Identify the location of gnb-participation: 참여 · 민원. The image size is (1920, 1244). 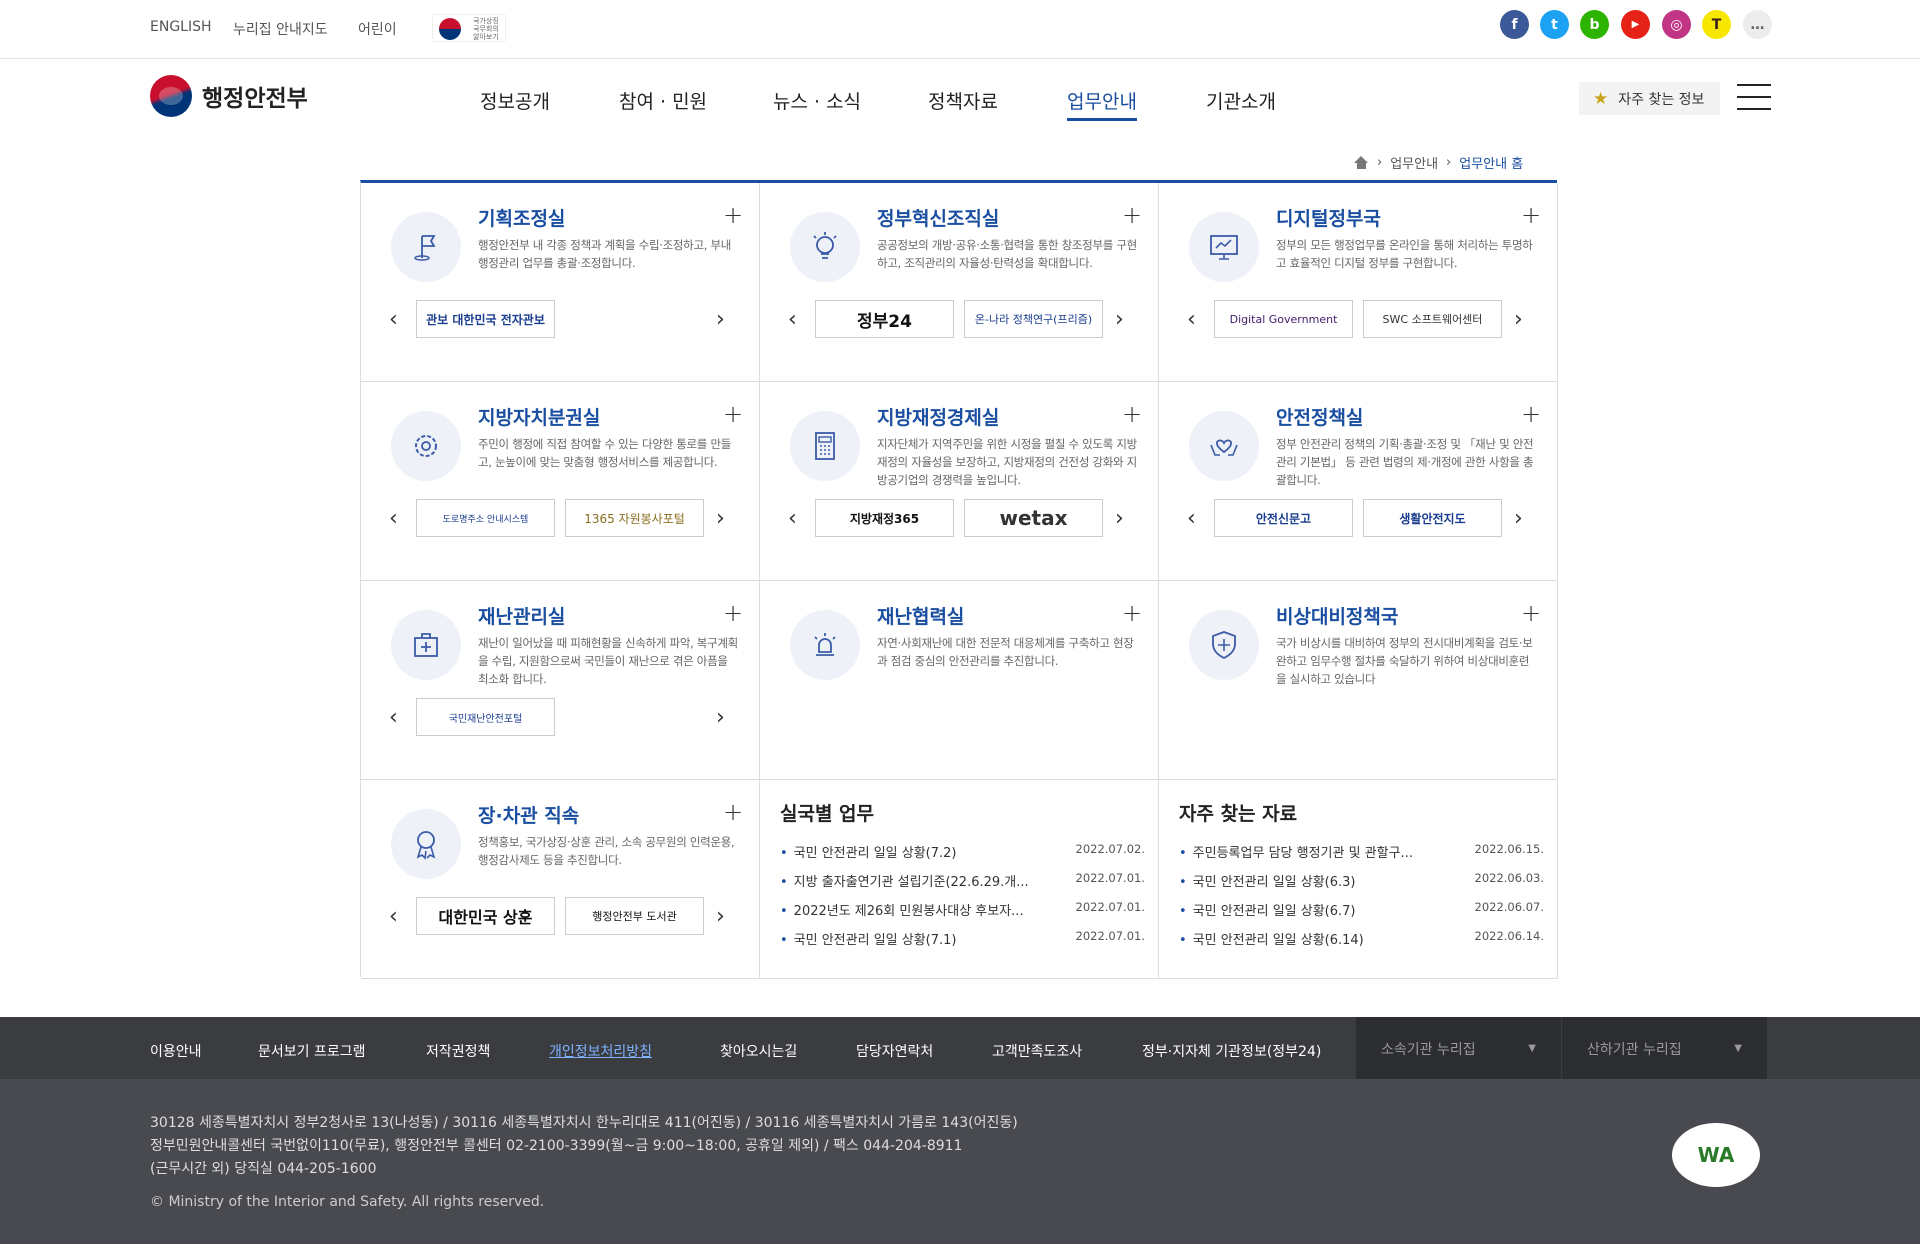
(663, 100).